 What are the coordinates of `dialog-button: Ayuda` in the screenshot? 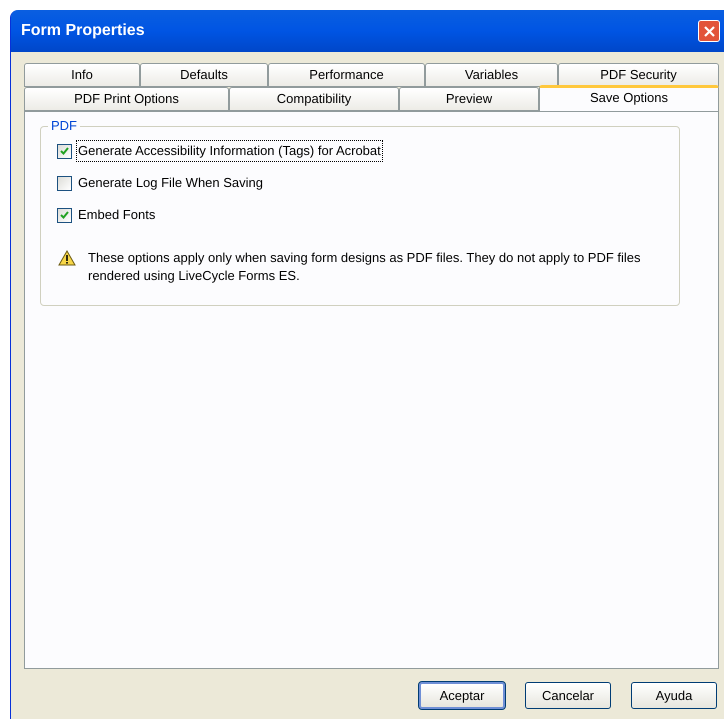 It's located at (674, 695).